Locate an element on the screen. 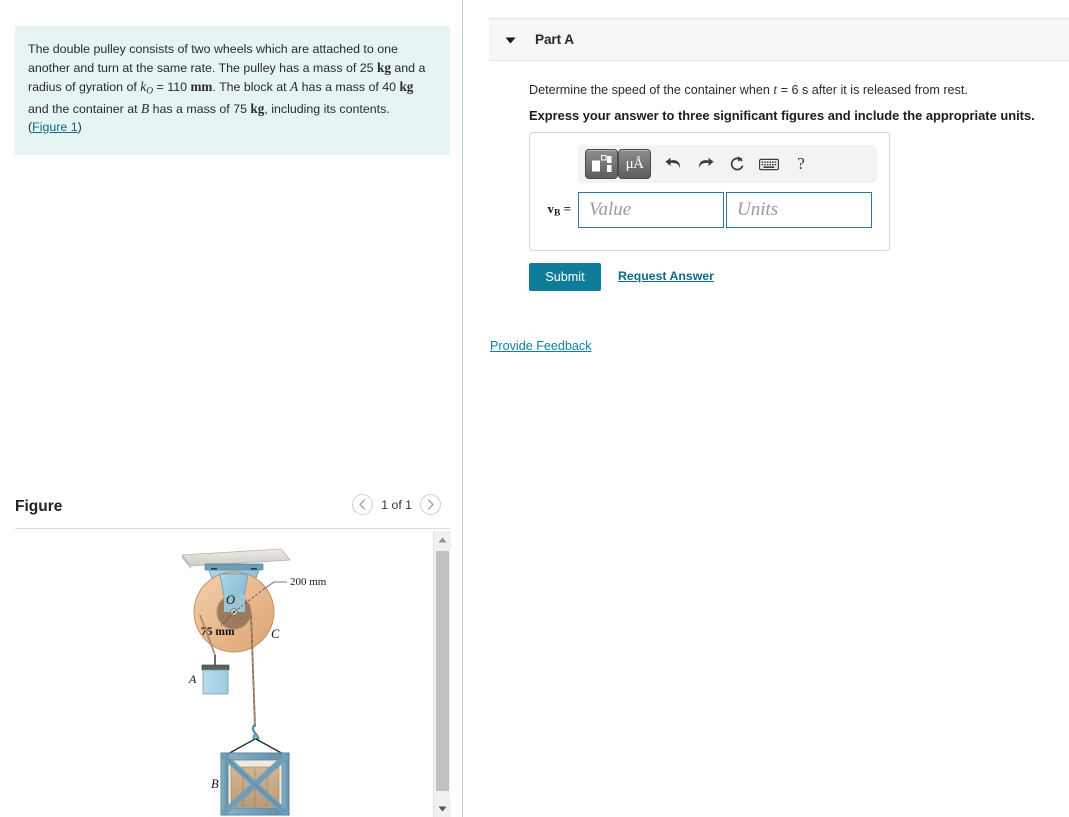 This screenshot has width=1069, height=817. problem-text-5: has a mass of 40 is located at coordinates (349, 87).